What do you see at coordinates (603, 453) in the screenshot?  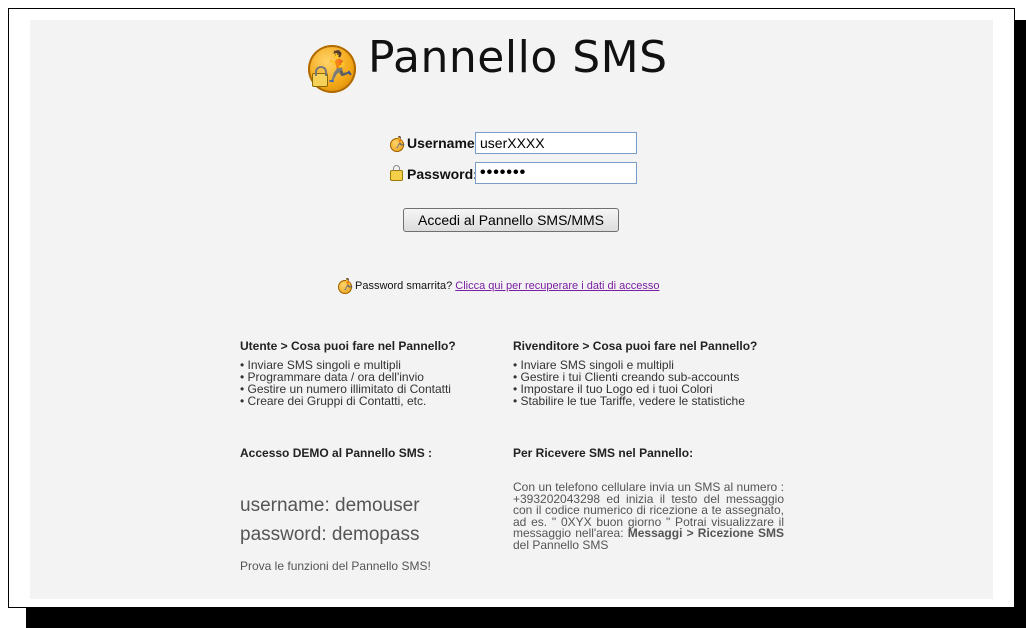 I see `ricevere-heading: Per Ricevere SMS nel Pannello:` at bounding box center [603, 453].